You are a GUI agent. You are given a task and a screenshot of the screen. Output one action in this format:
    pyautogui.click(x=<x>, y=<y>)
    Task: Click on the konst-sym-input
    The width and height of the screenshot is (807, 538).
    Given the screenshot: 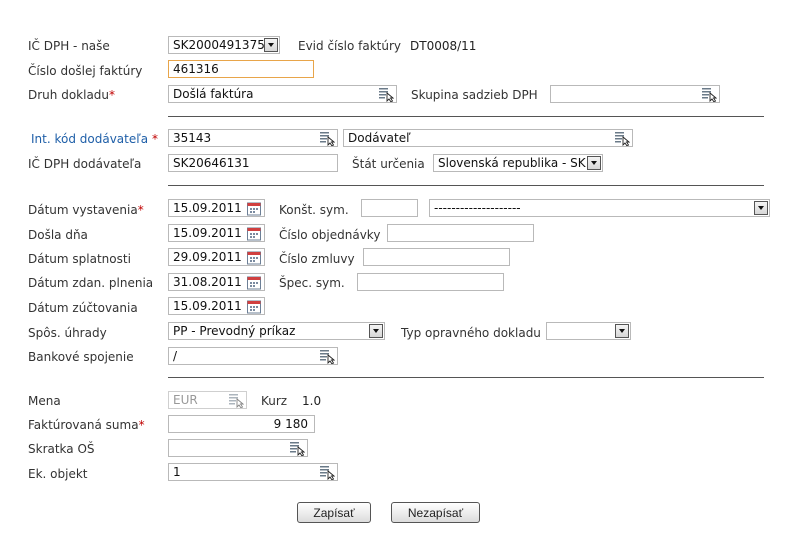 What is the action you would take?
    pyautogui.click(x=389, y=208)
    